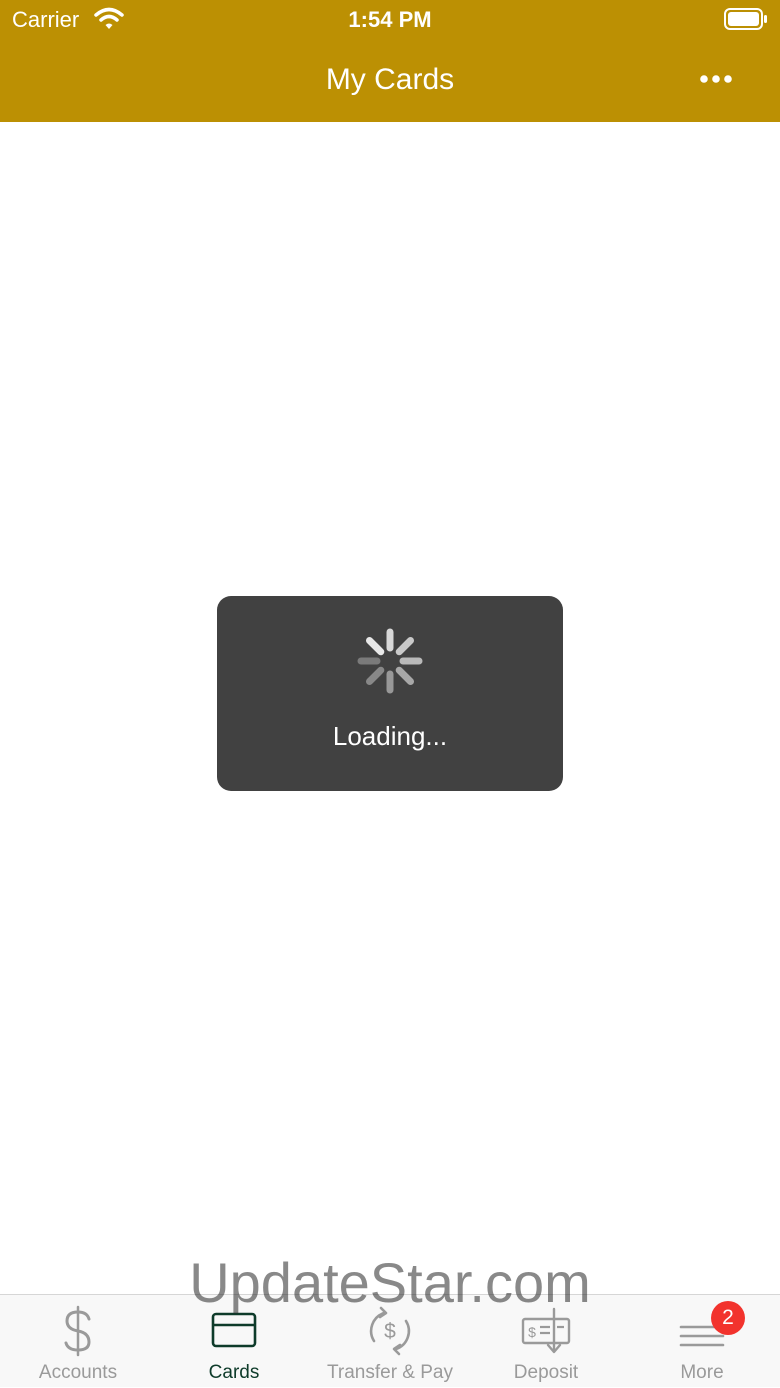  I want to click on watermark-text: UpdateStar.com, so click(390, 1282).